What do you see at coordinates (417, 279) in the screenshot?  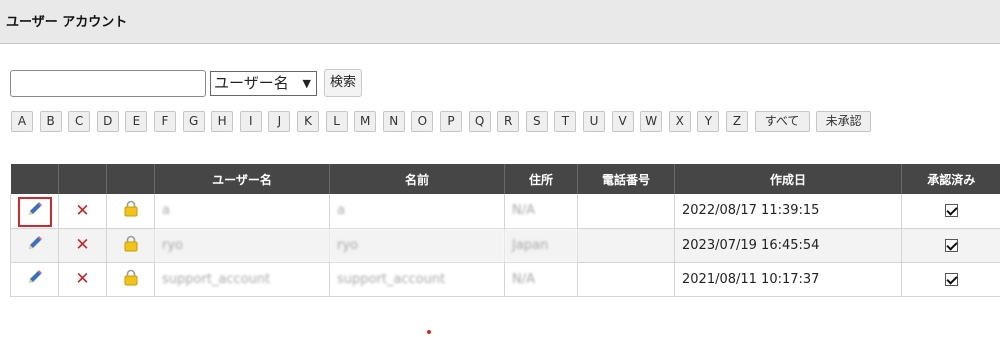 I see `cell-name: support_account` at bounding box center [417, 279].